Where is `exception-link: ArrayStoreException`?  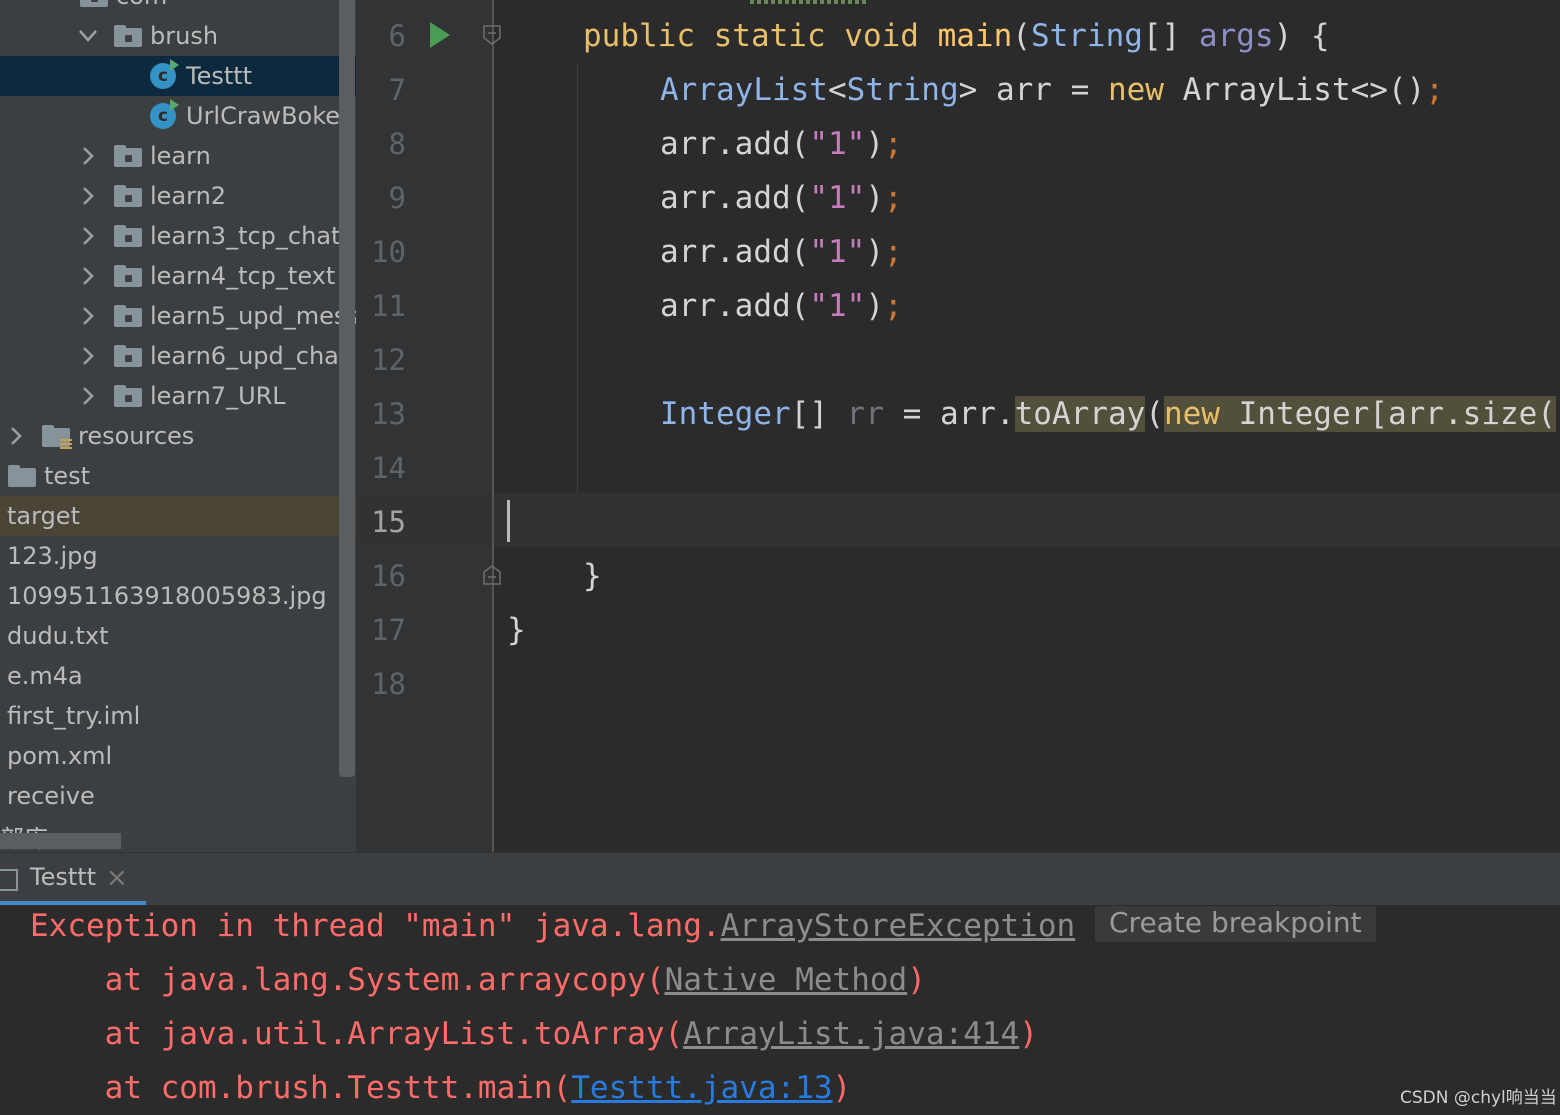 exception-link: ArrayStoreException is located at coordinates (898, 926).